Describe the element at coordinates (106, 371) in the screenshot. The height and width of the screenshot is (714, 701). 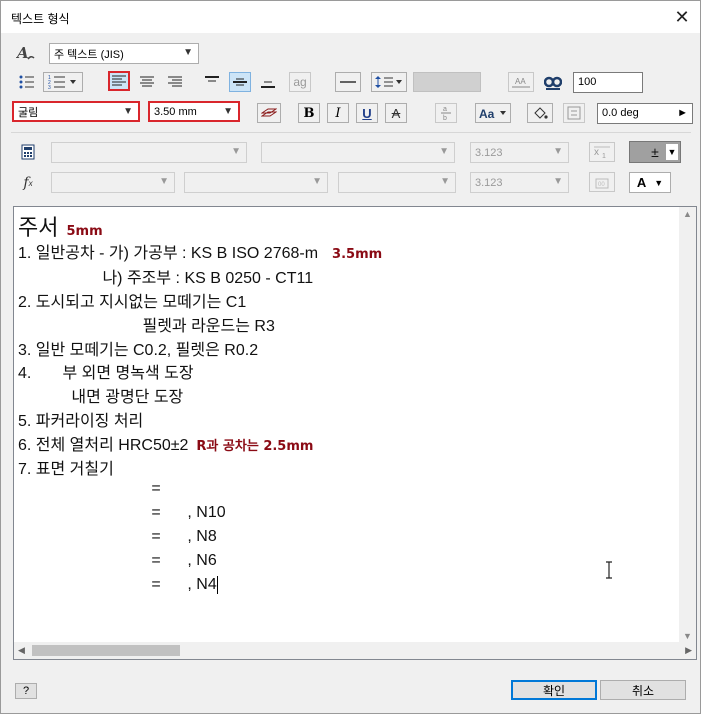
I see `editor-line: 4. 부 외면 명녹색 도장` at that location.